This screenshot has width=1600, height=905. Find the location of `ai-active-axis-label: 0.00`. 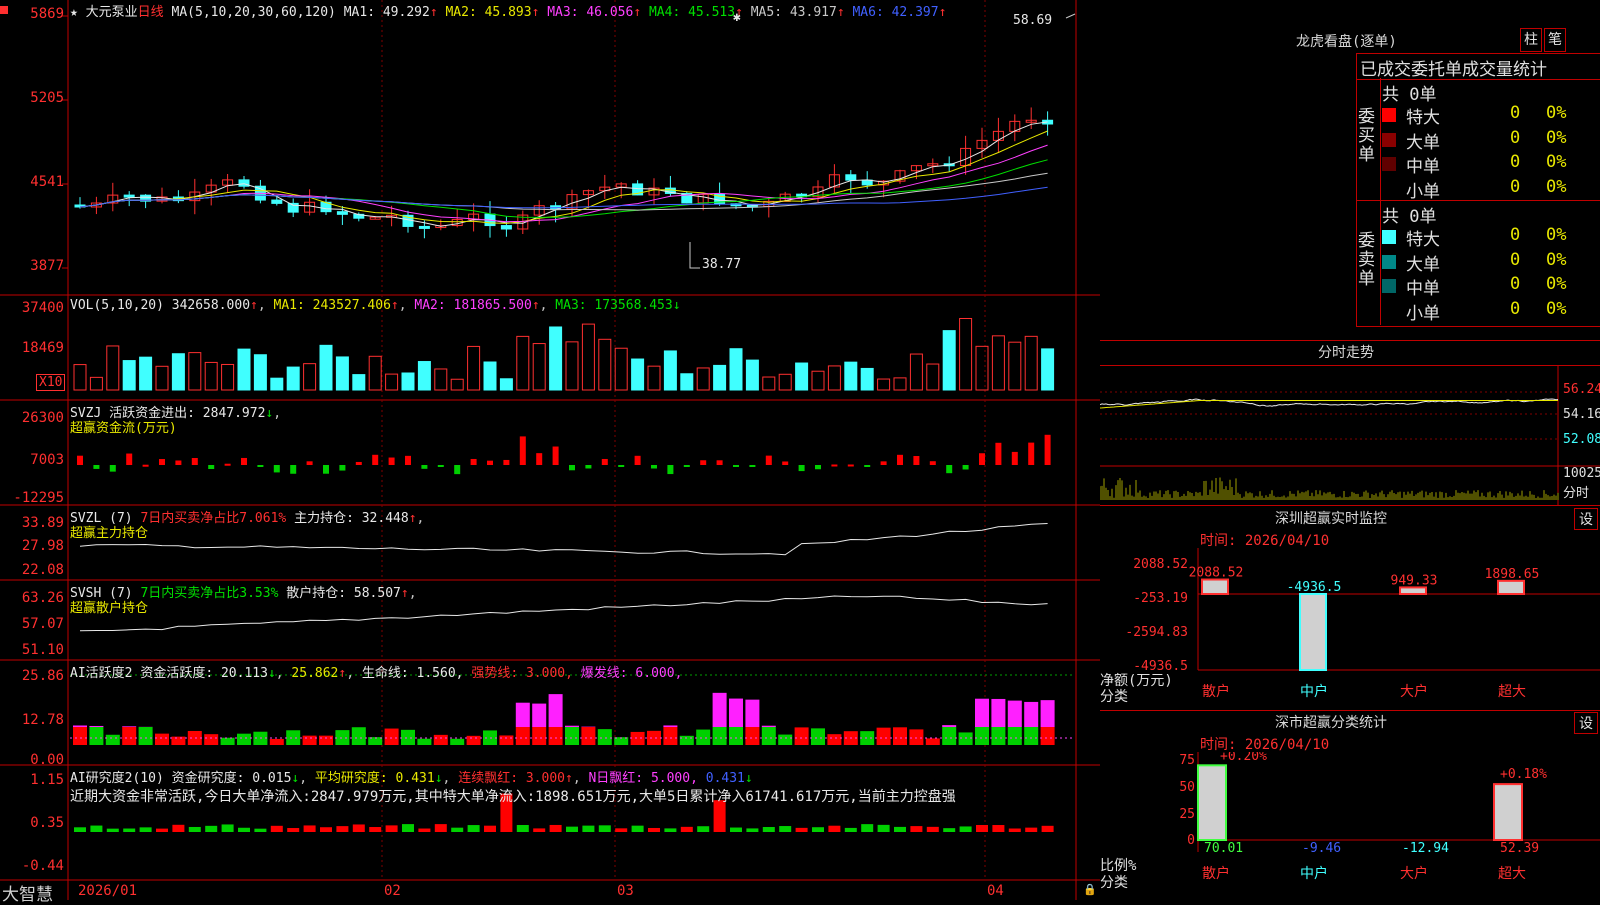

ai-active-axis-label: 0.00 is located at coordinates (33, 760).